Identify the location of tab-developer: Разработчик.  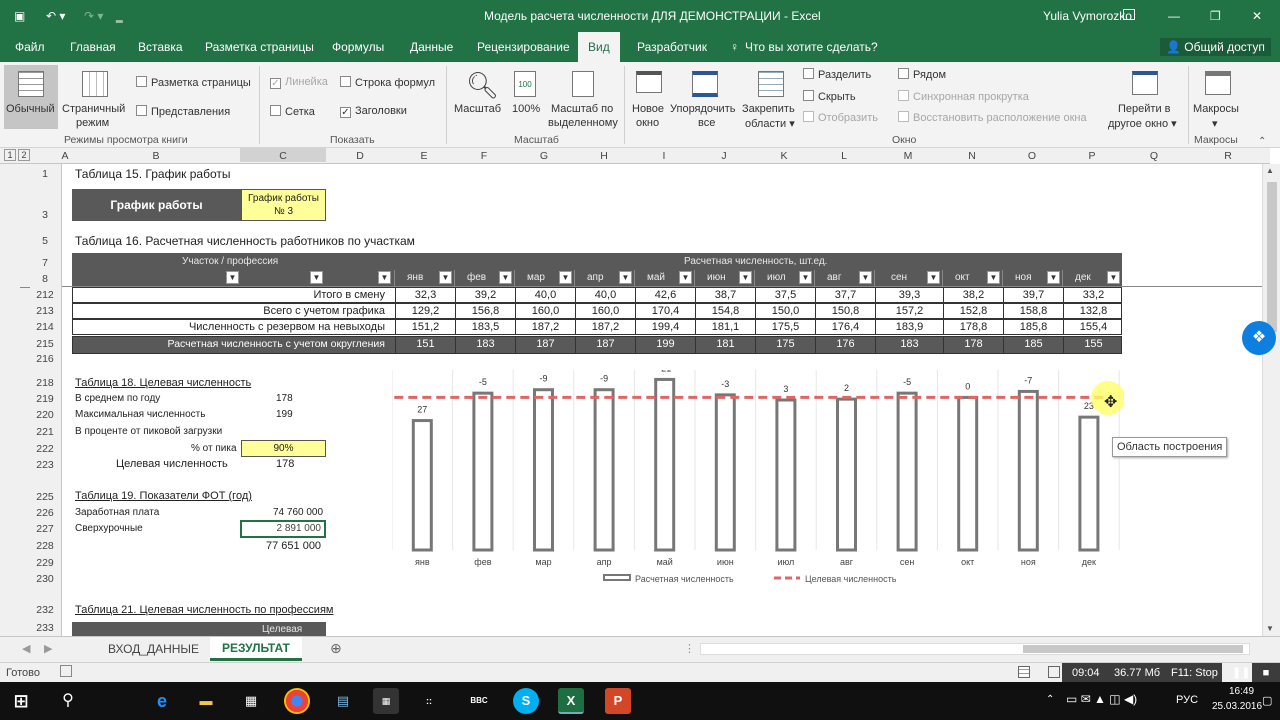
(672, 47).